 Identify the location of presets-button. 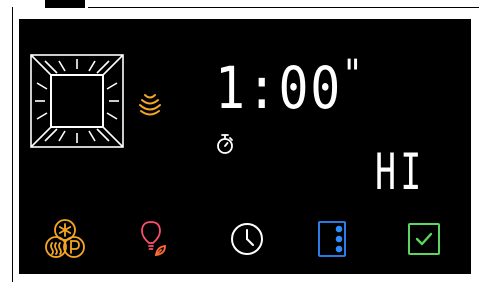
(65, 239).